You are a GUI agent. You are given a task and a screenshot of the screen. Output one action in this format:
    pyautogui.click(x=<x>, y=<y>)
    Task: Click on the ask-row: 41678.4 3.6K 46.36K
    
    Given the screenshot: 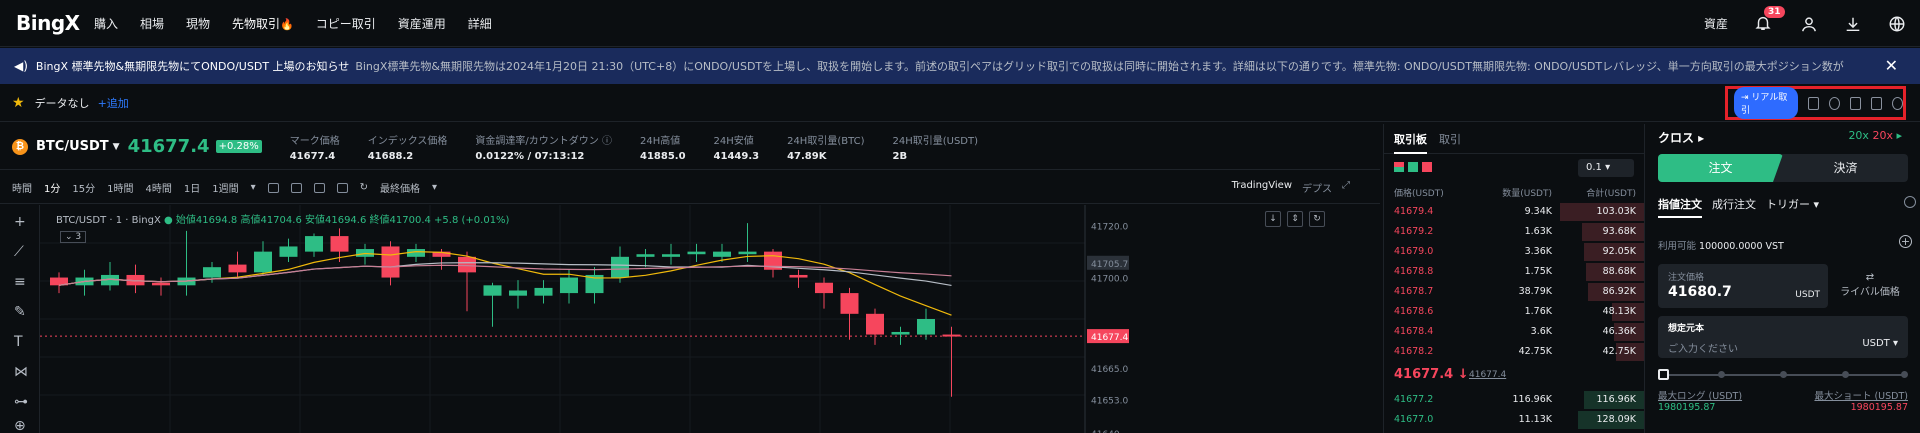 What is the action you would take?
    pyautogui.click(x=1514, y=332)
    